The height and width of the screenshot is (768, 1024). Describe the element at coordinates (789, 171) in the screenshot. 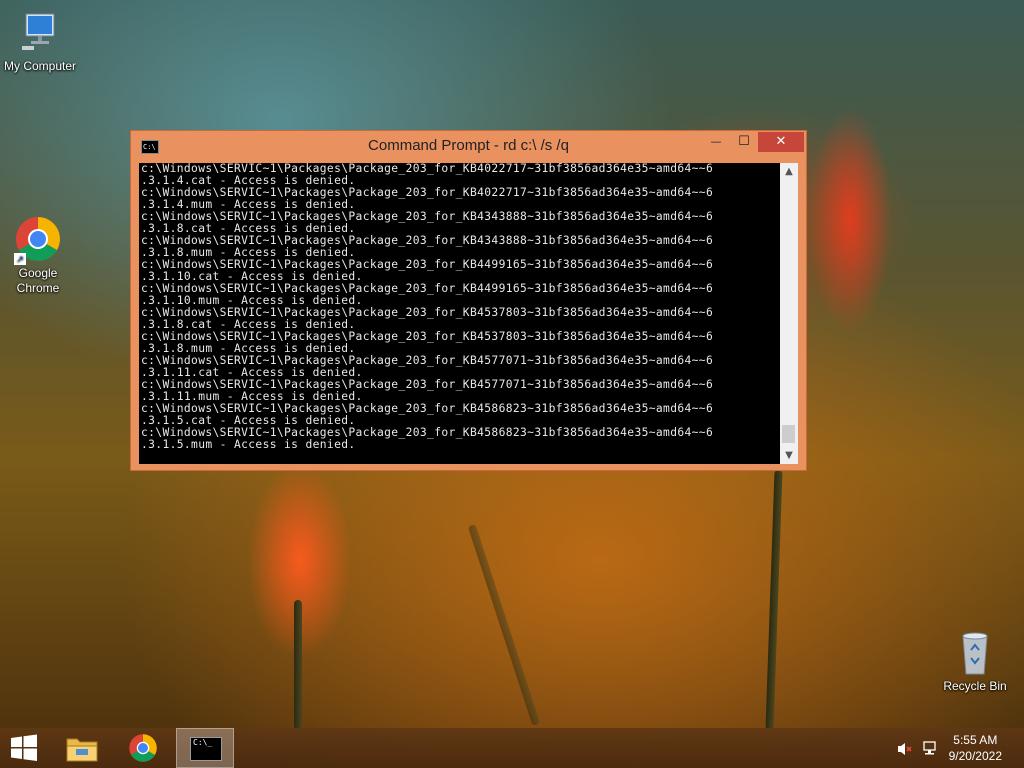

I see `scroll-up-icon: ▲` at that location.